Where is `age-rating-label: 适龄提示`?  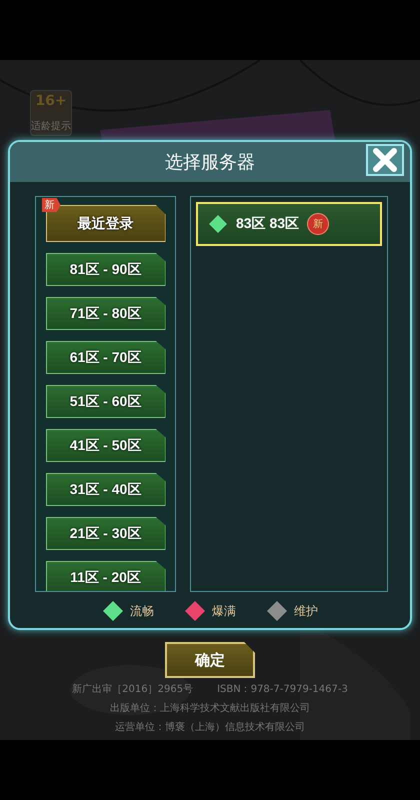 age-rating-label: 适龄提示 is located at coordinates (51, 126).